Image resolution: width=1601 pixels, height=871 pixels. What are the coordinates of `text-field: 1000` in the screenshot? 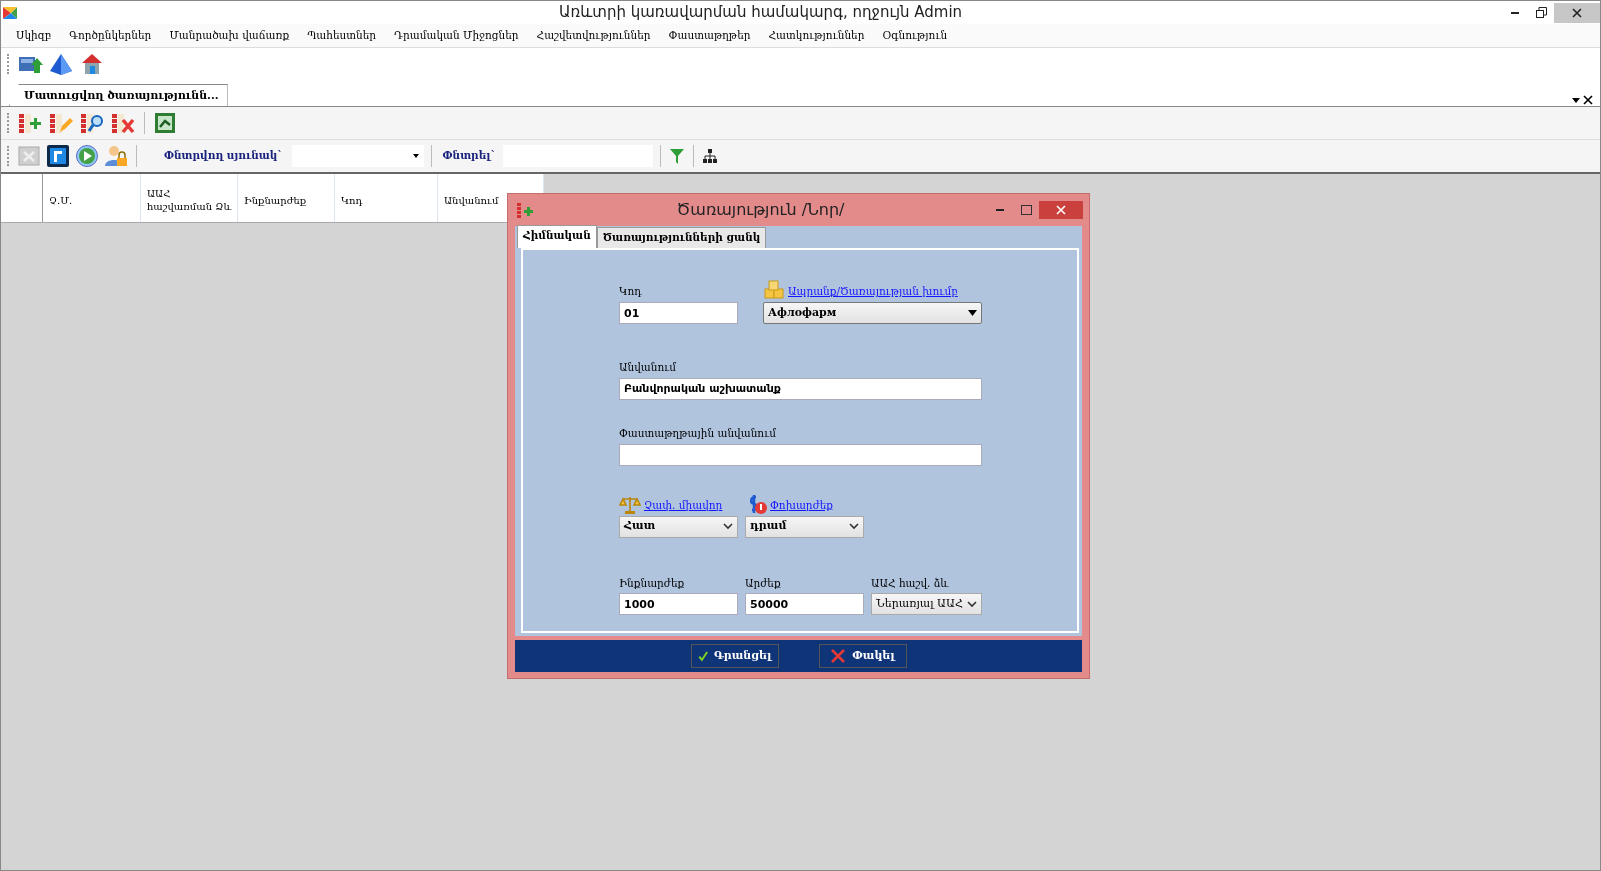 It's located at (678, 604).